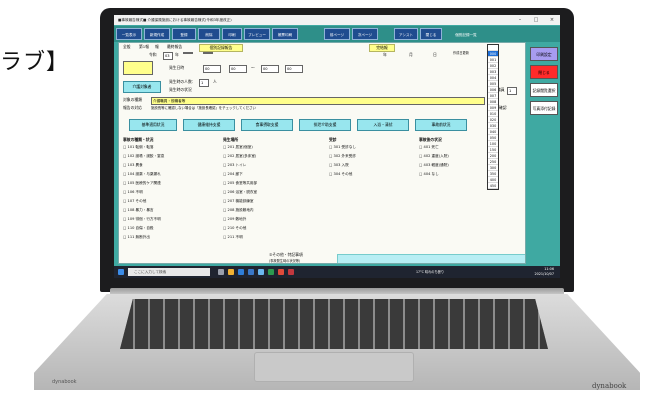  I want to click on app-icon, so click(271, 272).